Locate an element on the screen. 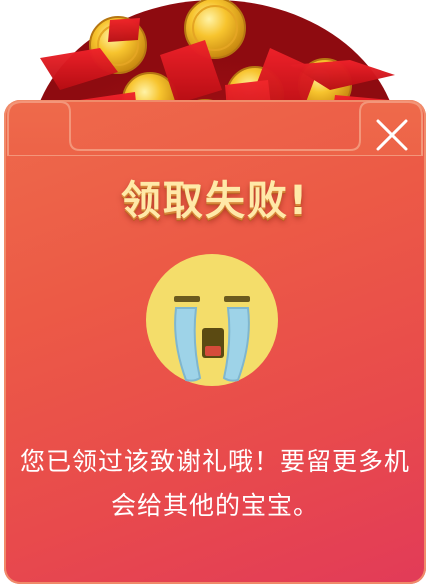 This screenshot has width=430, height=587. close-button is located at coordinates (392, 135).